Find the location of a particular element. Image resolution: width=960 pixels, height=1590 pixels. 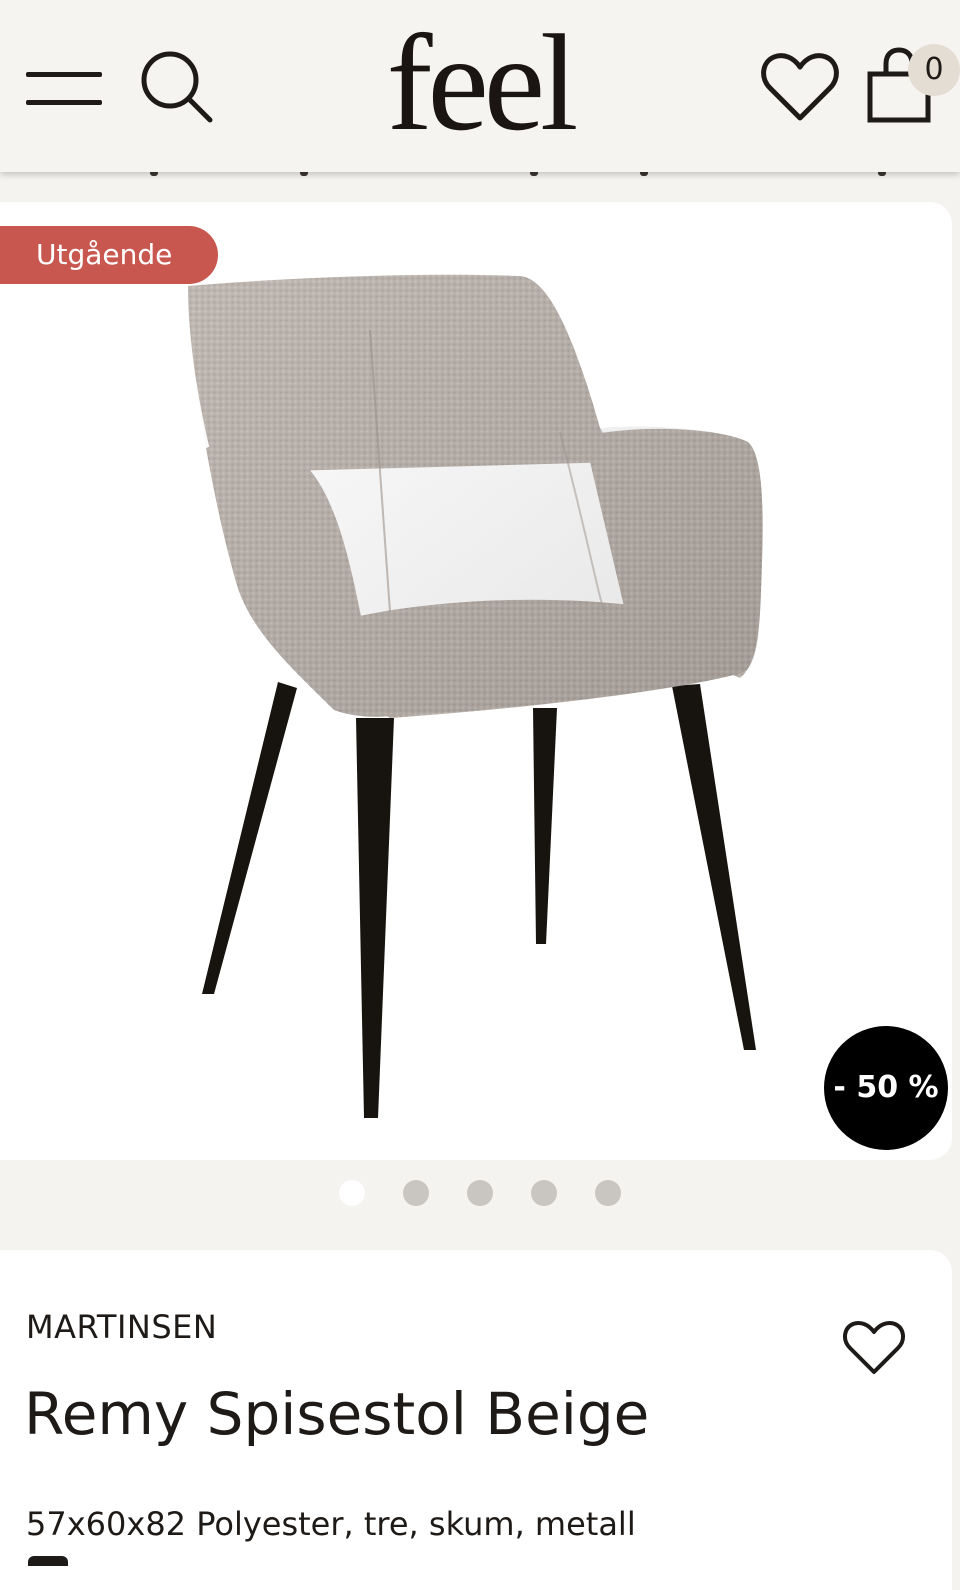

site-header: feel 0 is located at coordinates (480, 86).